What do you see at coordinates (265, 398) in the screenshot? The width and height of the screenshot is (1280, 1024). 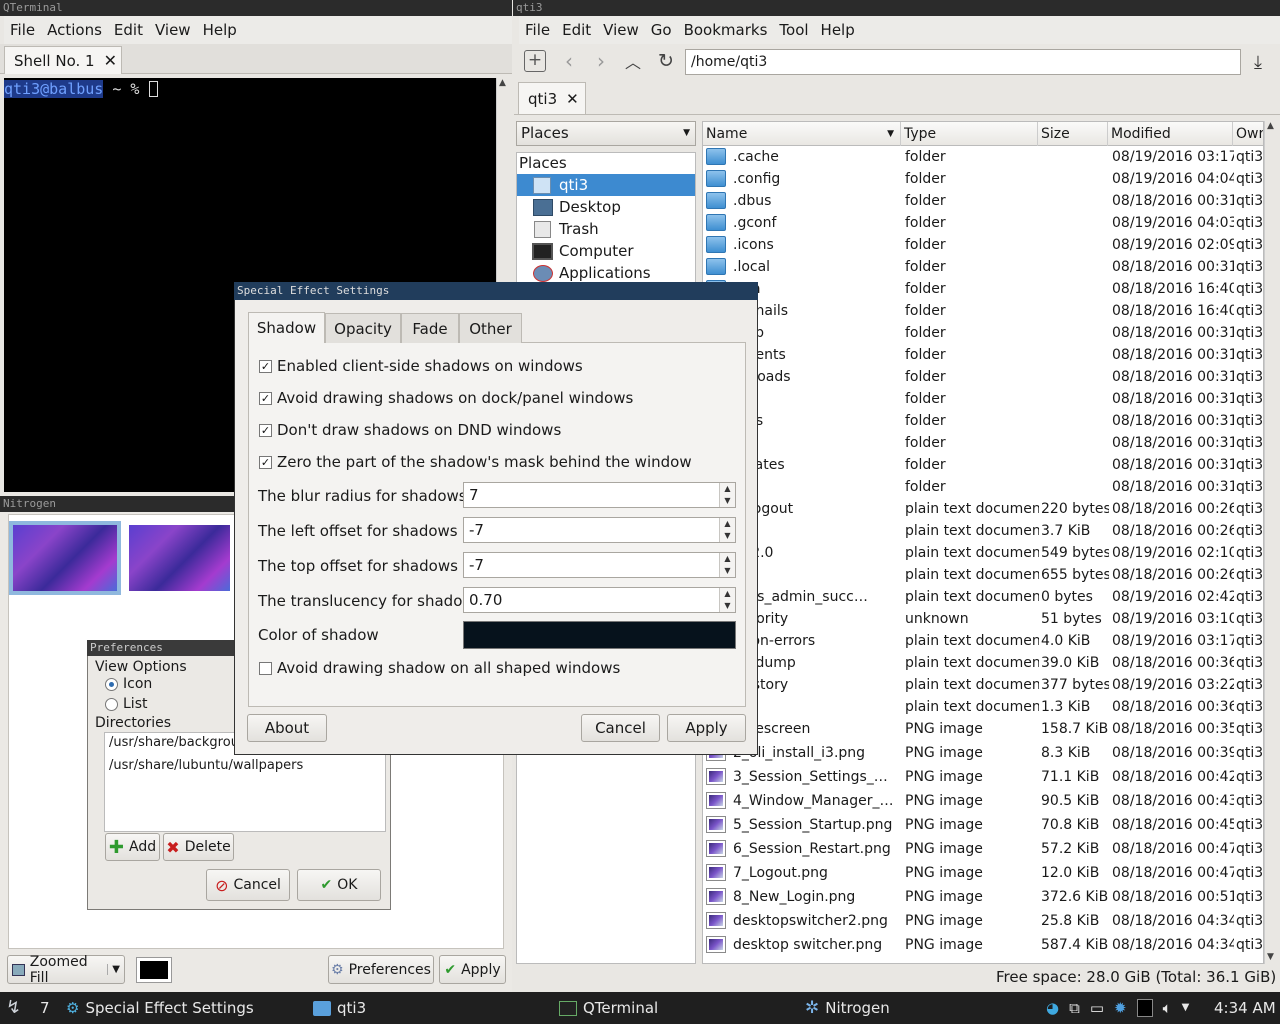 I see `avoid-dock-shadow-checkbox: ✓` at bounding box center [265, 398].